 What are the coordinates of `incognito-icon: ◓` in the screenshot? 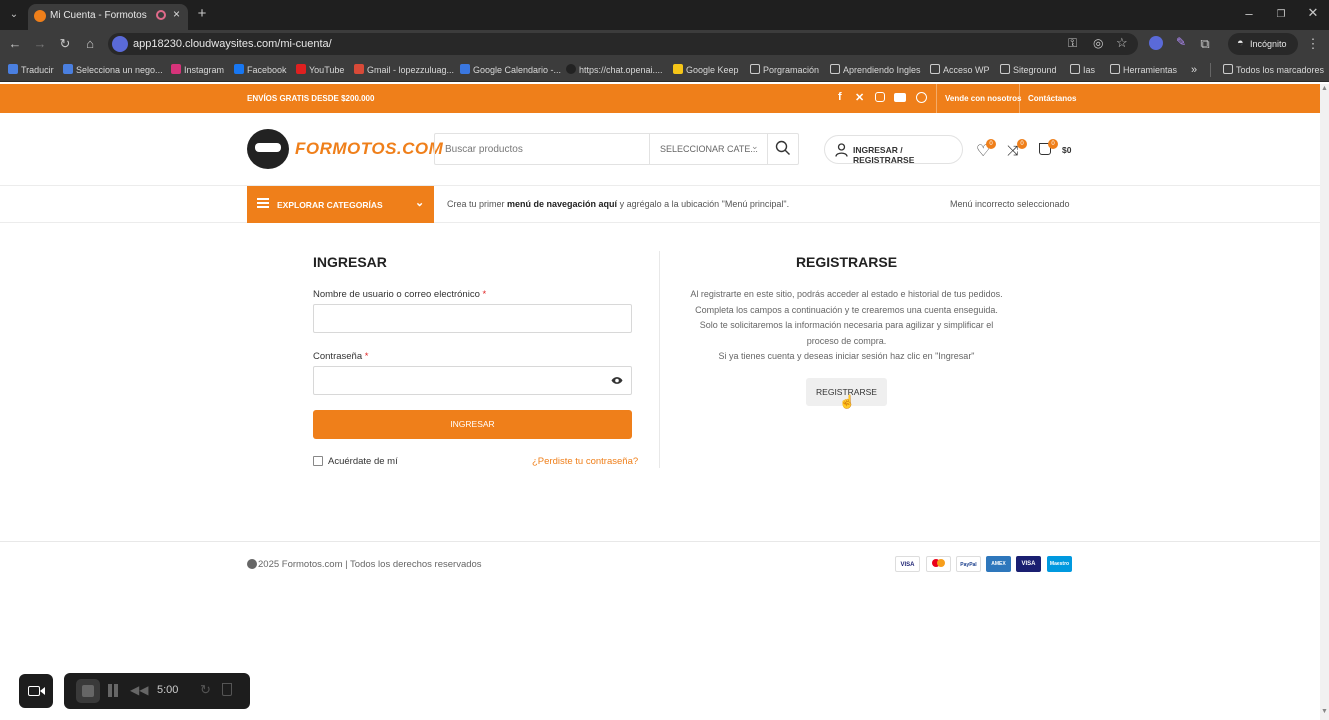 It's located at (1240, 43).